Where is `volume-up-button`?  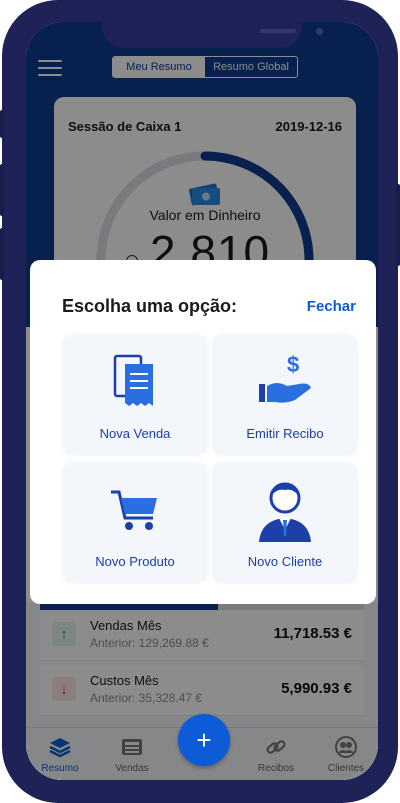 volume-up-button is located at coordinates (2, 190).